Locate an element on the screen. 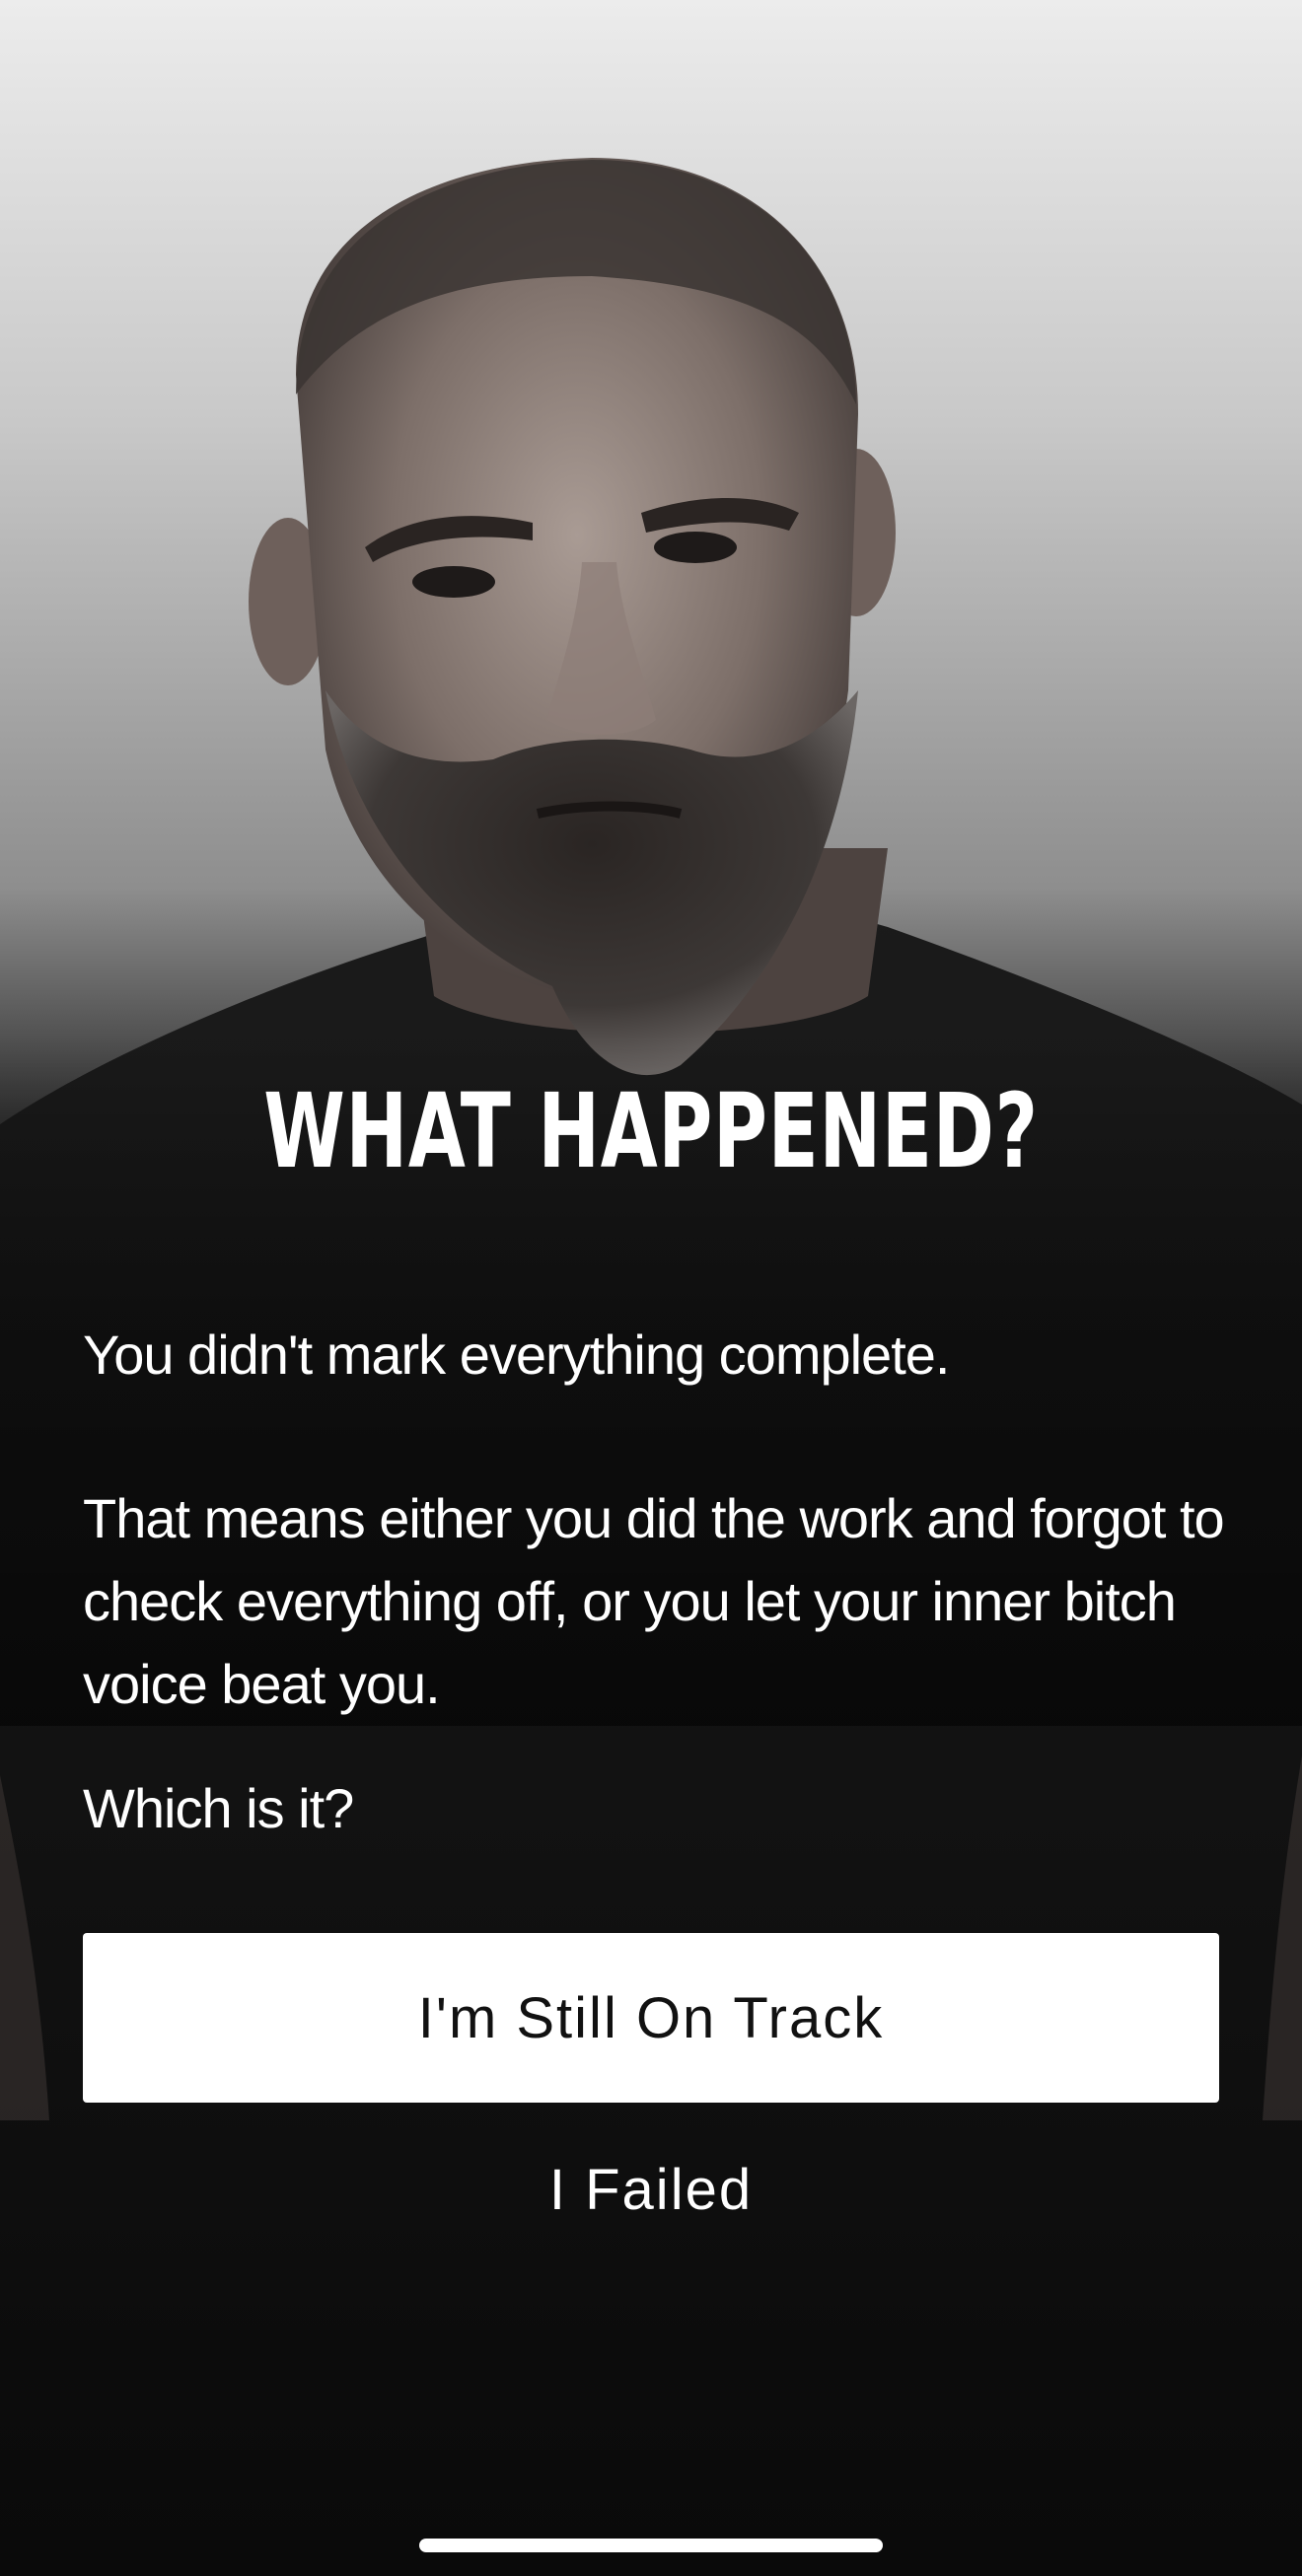 The image size is (1302, 2576). message-question: Which is it? is located at coordinates (218, 1808).